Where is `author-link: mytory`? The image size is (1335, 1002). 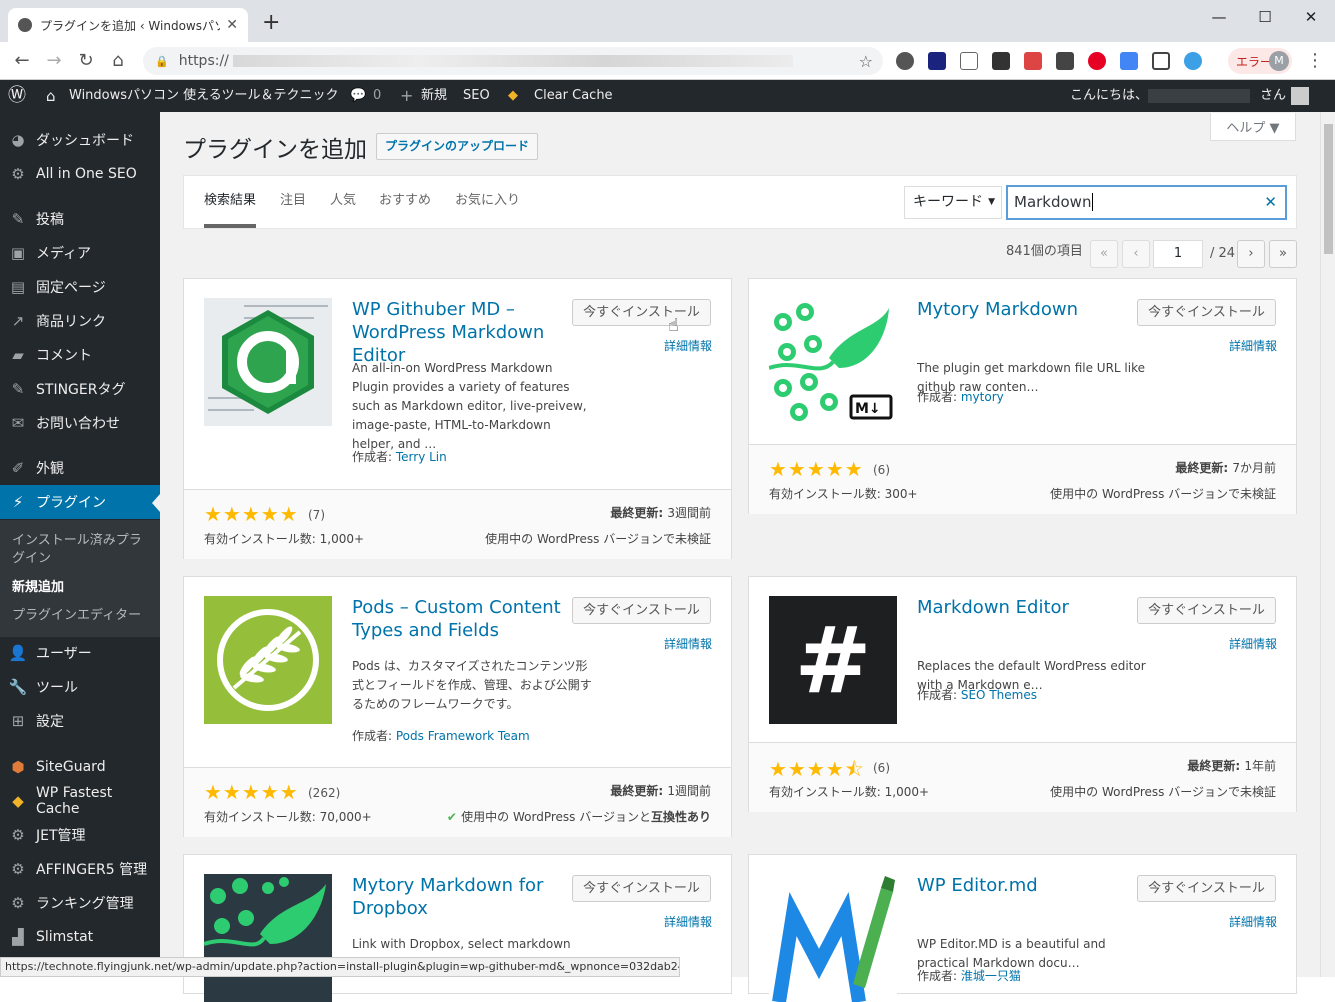 author-link: mytory is located at coordinates (982, 397).